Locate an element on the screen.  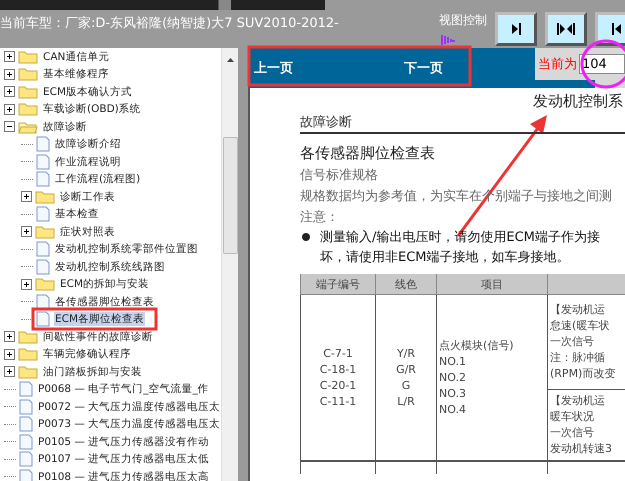
tree-item: 故障诊断介绍 is located at coordinates (88, 144).